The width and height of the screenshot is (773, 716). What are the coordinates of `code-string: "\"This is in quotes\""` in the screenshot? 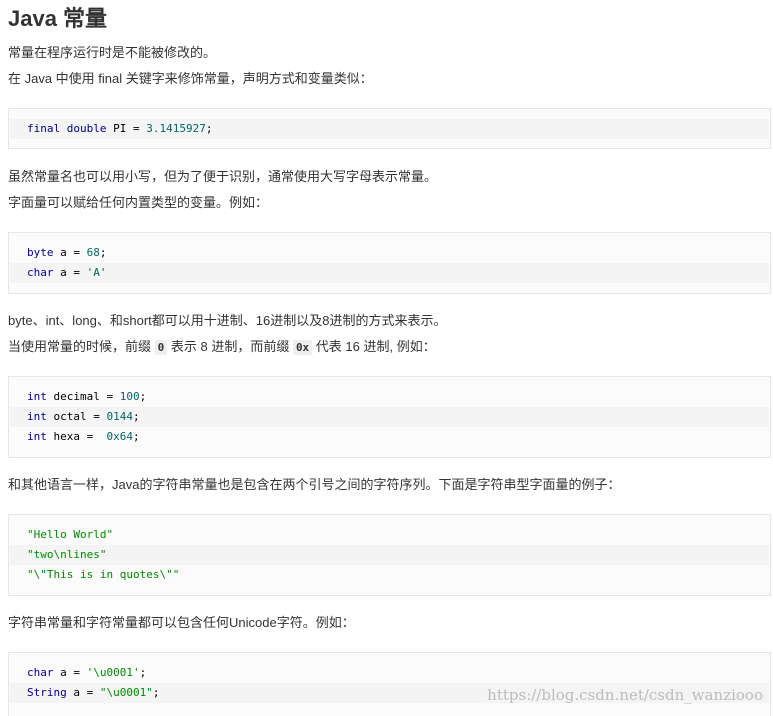 It's located at (103, 574).